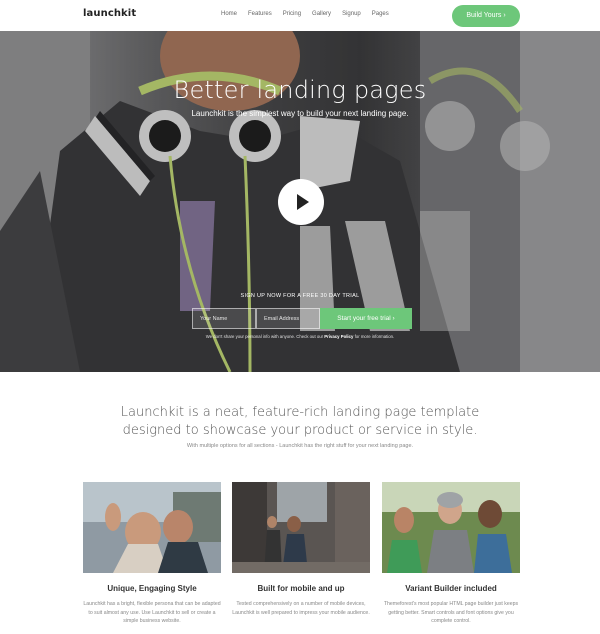  I want to click on play-video-button, so click(301, 202).